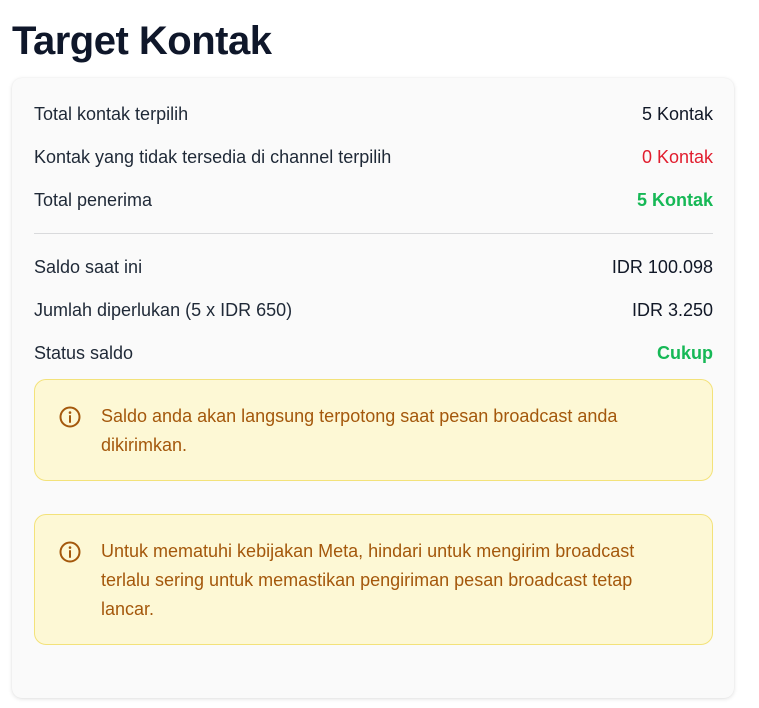  What do you see at coordinates (672, 310) in the screenshot?
I see `balance-value: IDR 3.250` at bounding box center [672, 310].